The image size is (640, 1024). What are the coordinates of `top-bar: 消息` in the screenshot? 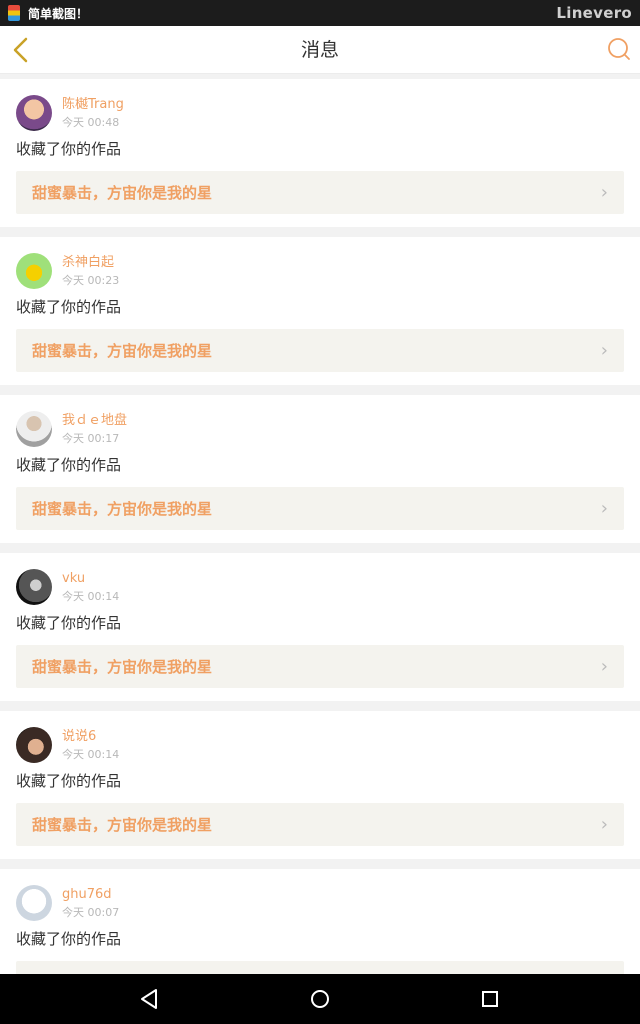 It's located at (320, 50).